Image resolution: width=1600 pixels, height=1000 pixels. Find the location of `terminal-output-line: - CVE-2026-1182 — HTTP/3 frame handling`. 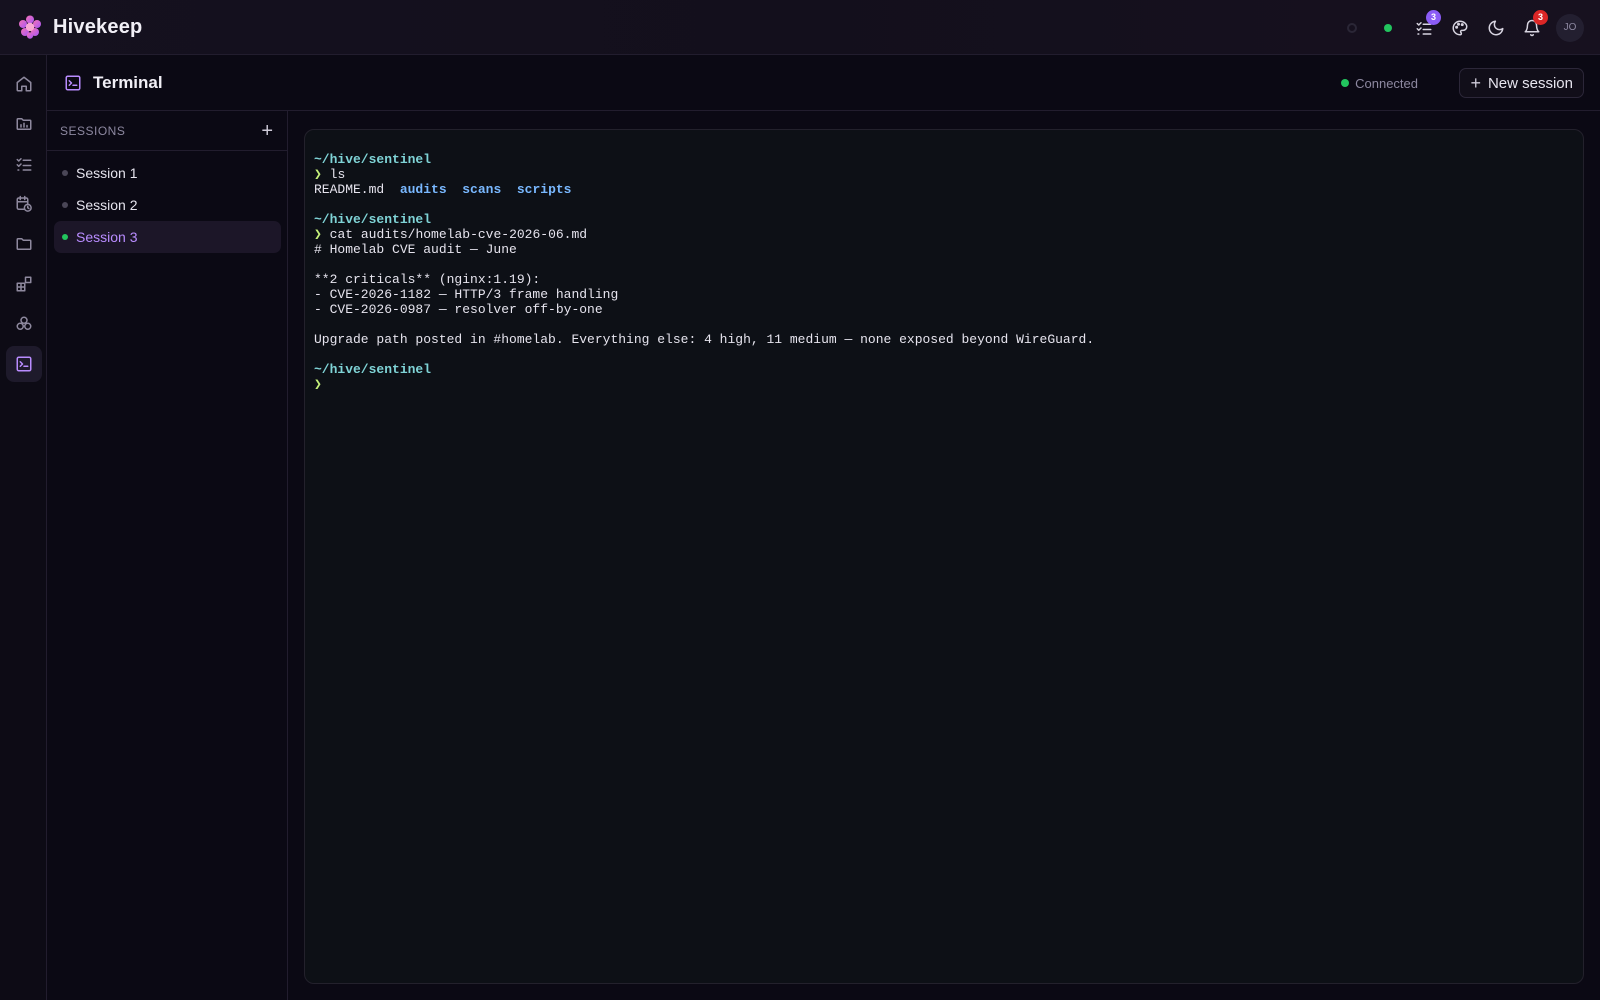

terminal-output-line: - CVE-2026-1182 — HTTP/3 frame handling is located at coordinates (466, 294).